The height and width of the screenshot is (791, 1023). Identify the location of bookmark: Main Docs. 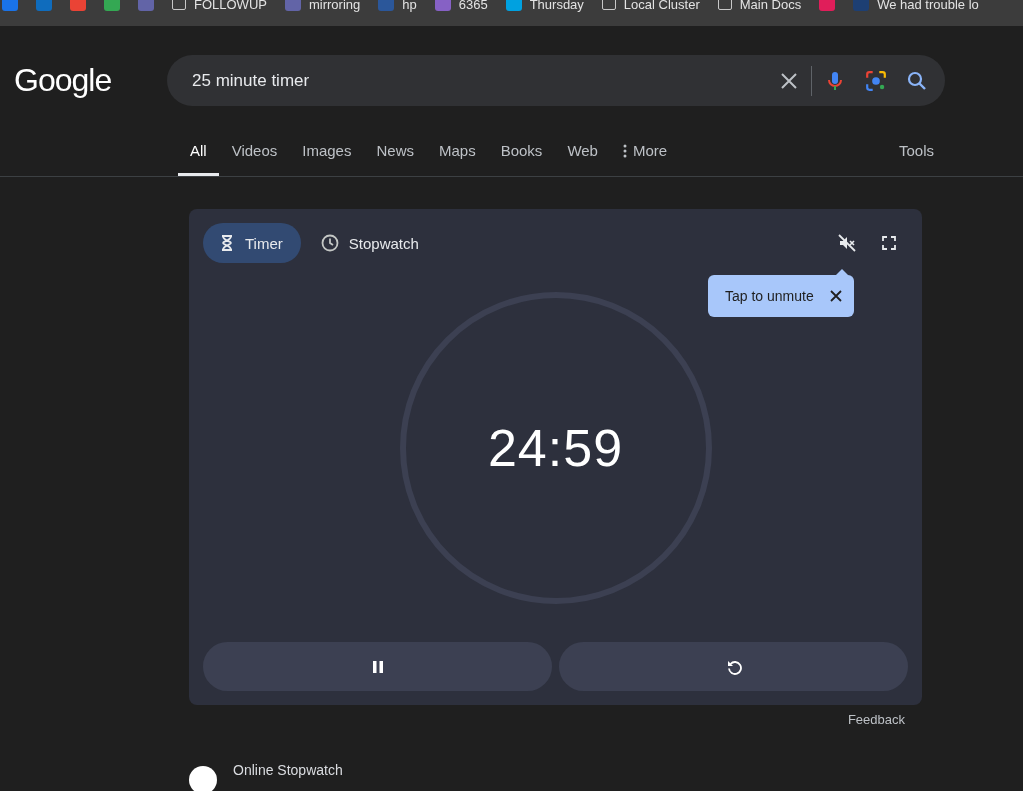
(759, 5).